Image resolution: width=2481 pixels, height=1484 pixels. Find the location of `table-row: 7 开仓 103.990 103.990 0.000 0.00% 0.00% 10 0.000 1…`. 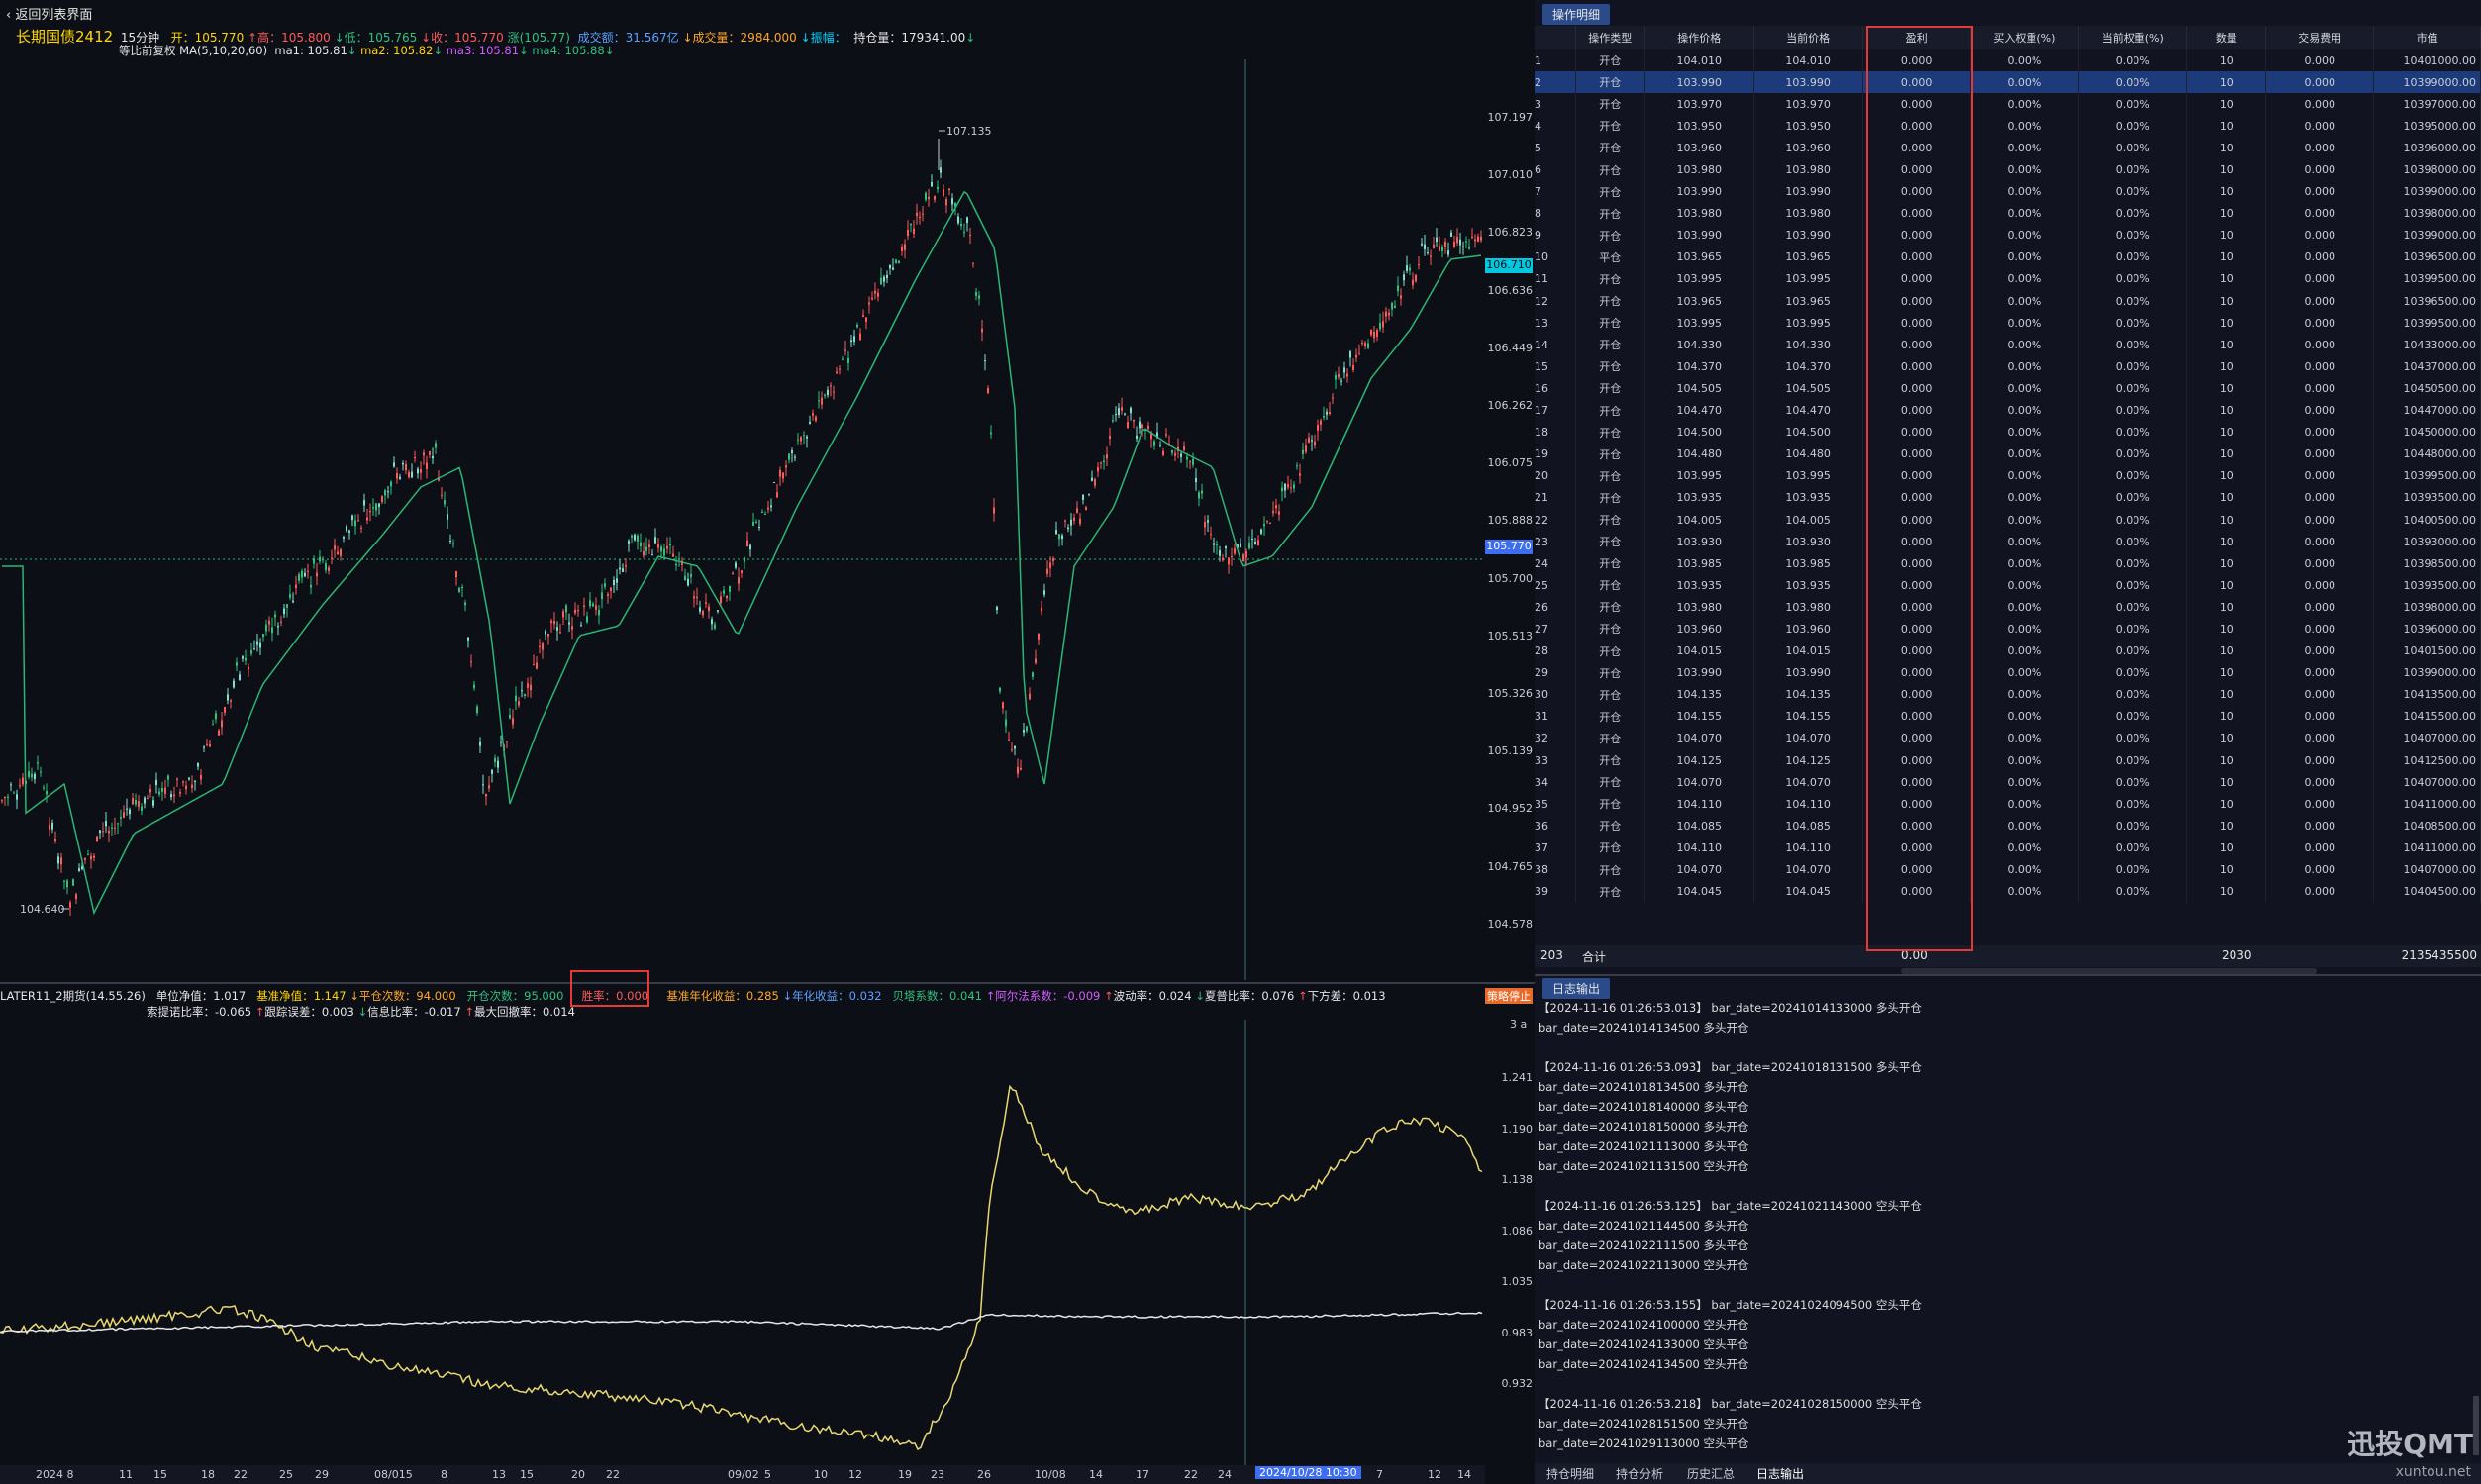

table-row: 7 开仓 103.990 103.990 0.000 0.00% 0.00% 10 0.000 1… is located at coordinates (2008, 191).